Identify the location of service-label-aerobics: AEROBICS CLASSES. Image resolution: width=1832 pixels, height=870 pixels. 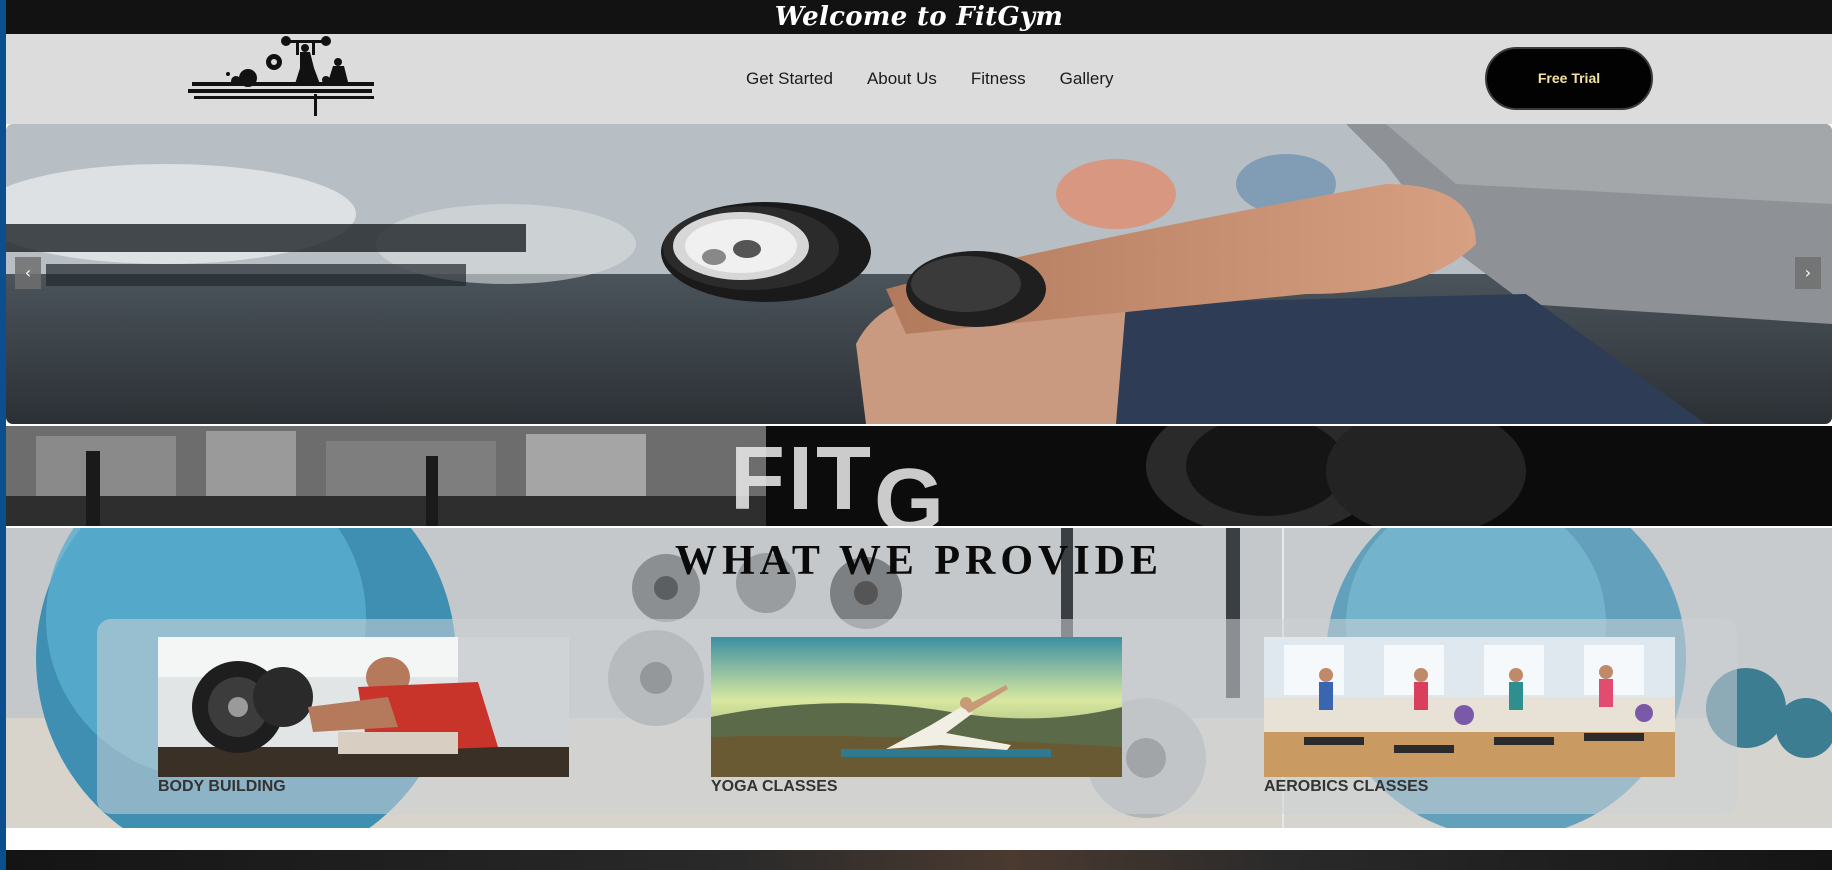
(1346, 786).